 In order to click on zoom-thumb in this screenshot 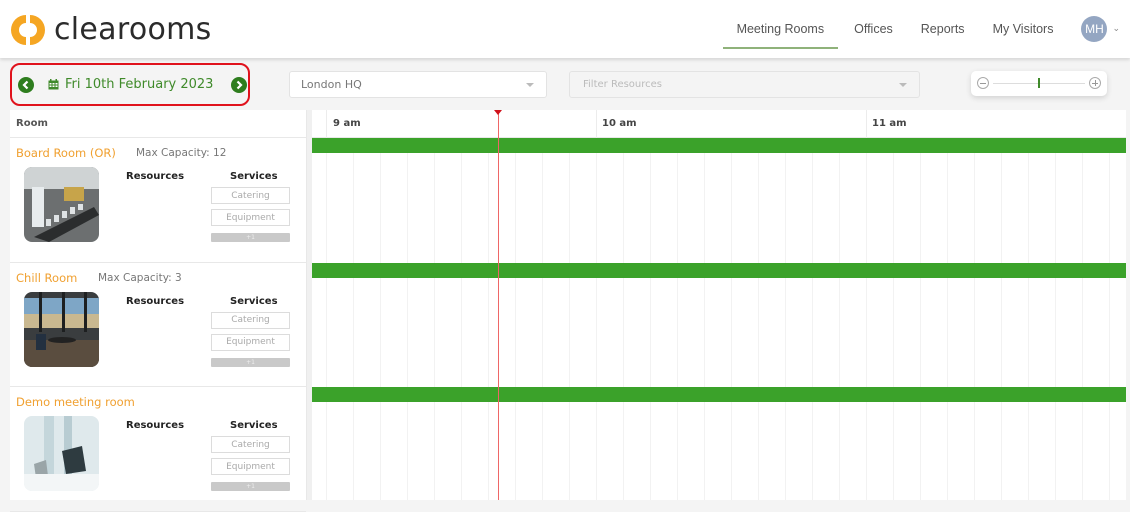, I will do `click(1039, 83)`.